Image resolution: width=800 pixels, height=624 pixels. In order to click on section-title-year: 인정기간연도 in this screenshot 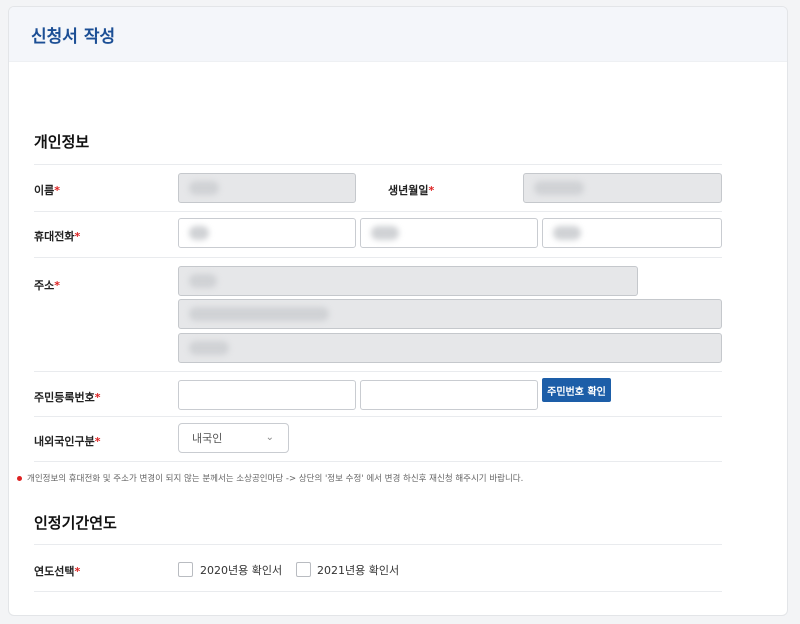, I will do `click(75, 523)`.